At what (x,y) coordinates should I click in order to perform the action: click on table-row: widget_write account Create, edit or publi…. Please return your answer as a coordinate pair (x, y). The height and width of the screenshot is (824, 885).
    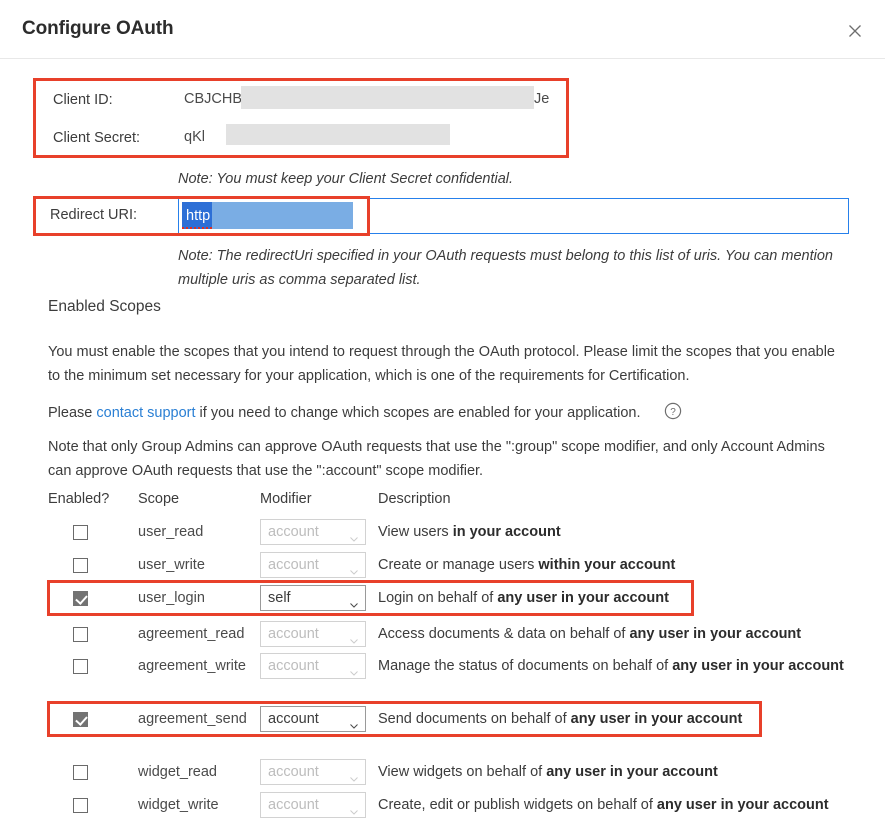
    Looking at the image, I should click on (463, 807).